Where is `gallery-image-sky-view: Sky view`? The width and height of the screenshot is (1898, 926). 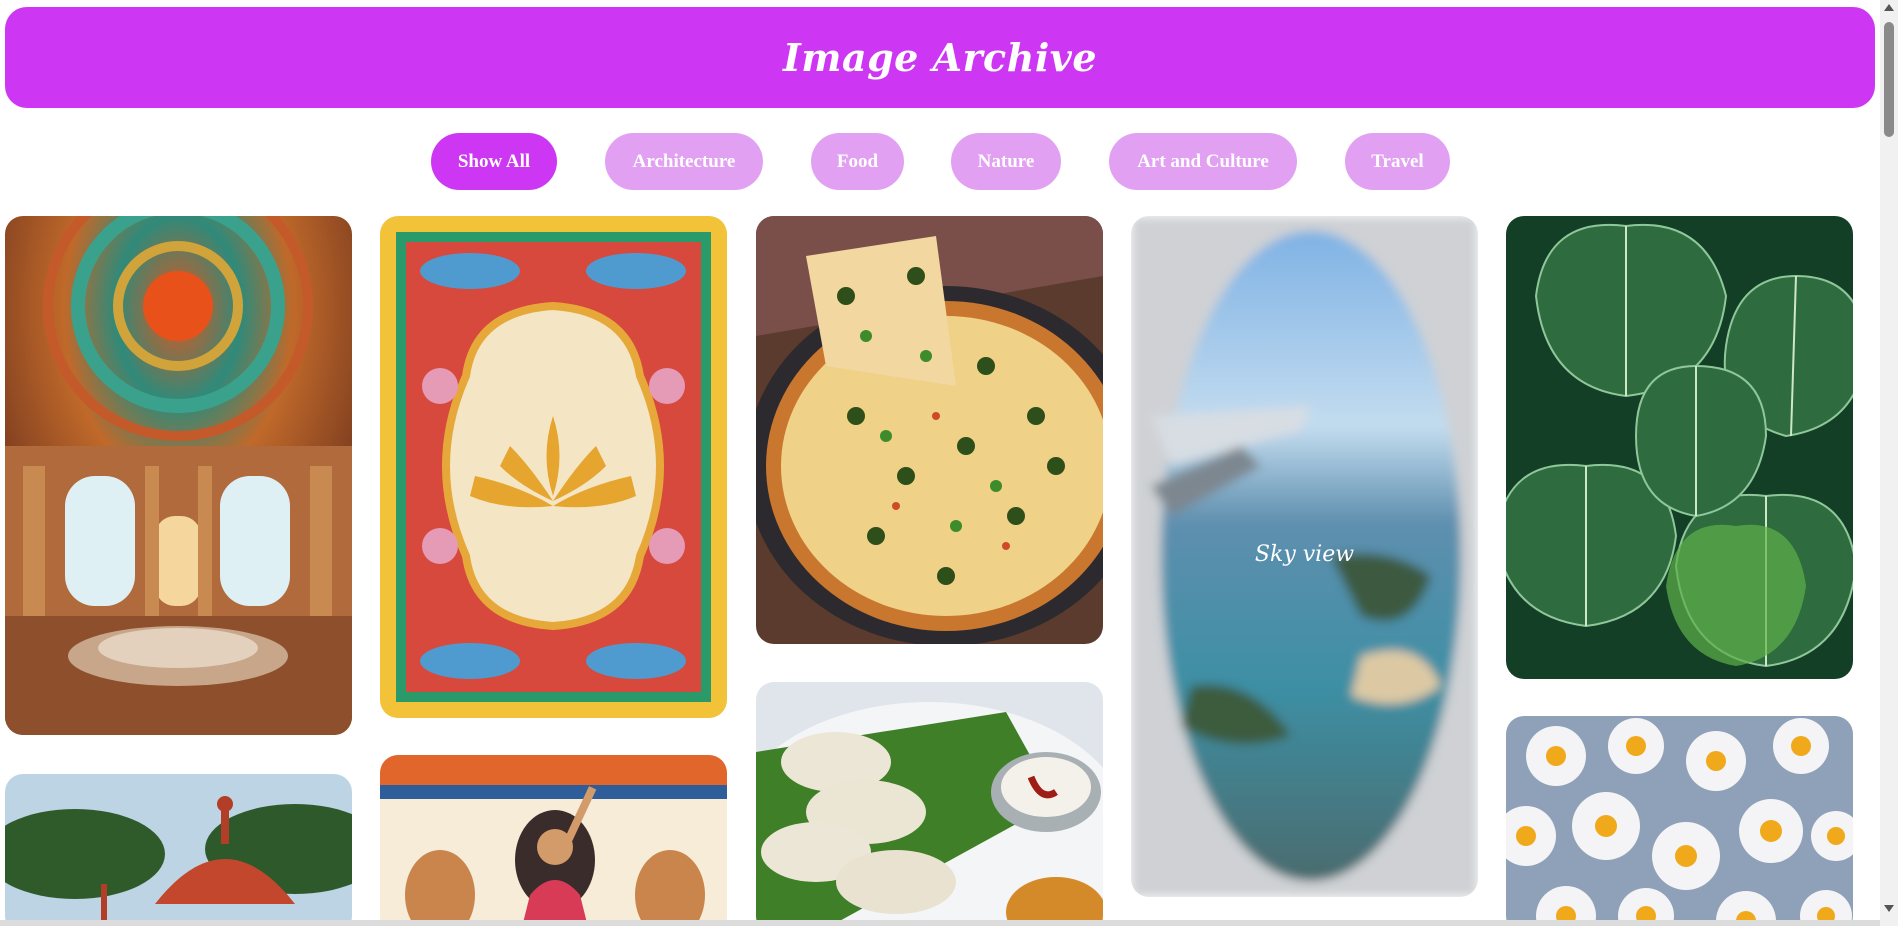 gallery-image-sky-view: Sky view is located at coordinates (1304, 556).